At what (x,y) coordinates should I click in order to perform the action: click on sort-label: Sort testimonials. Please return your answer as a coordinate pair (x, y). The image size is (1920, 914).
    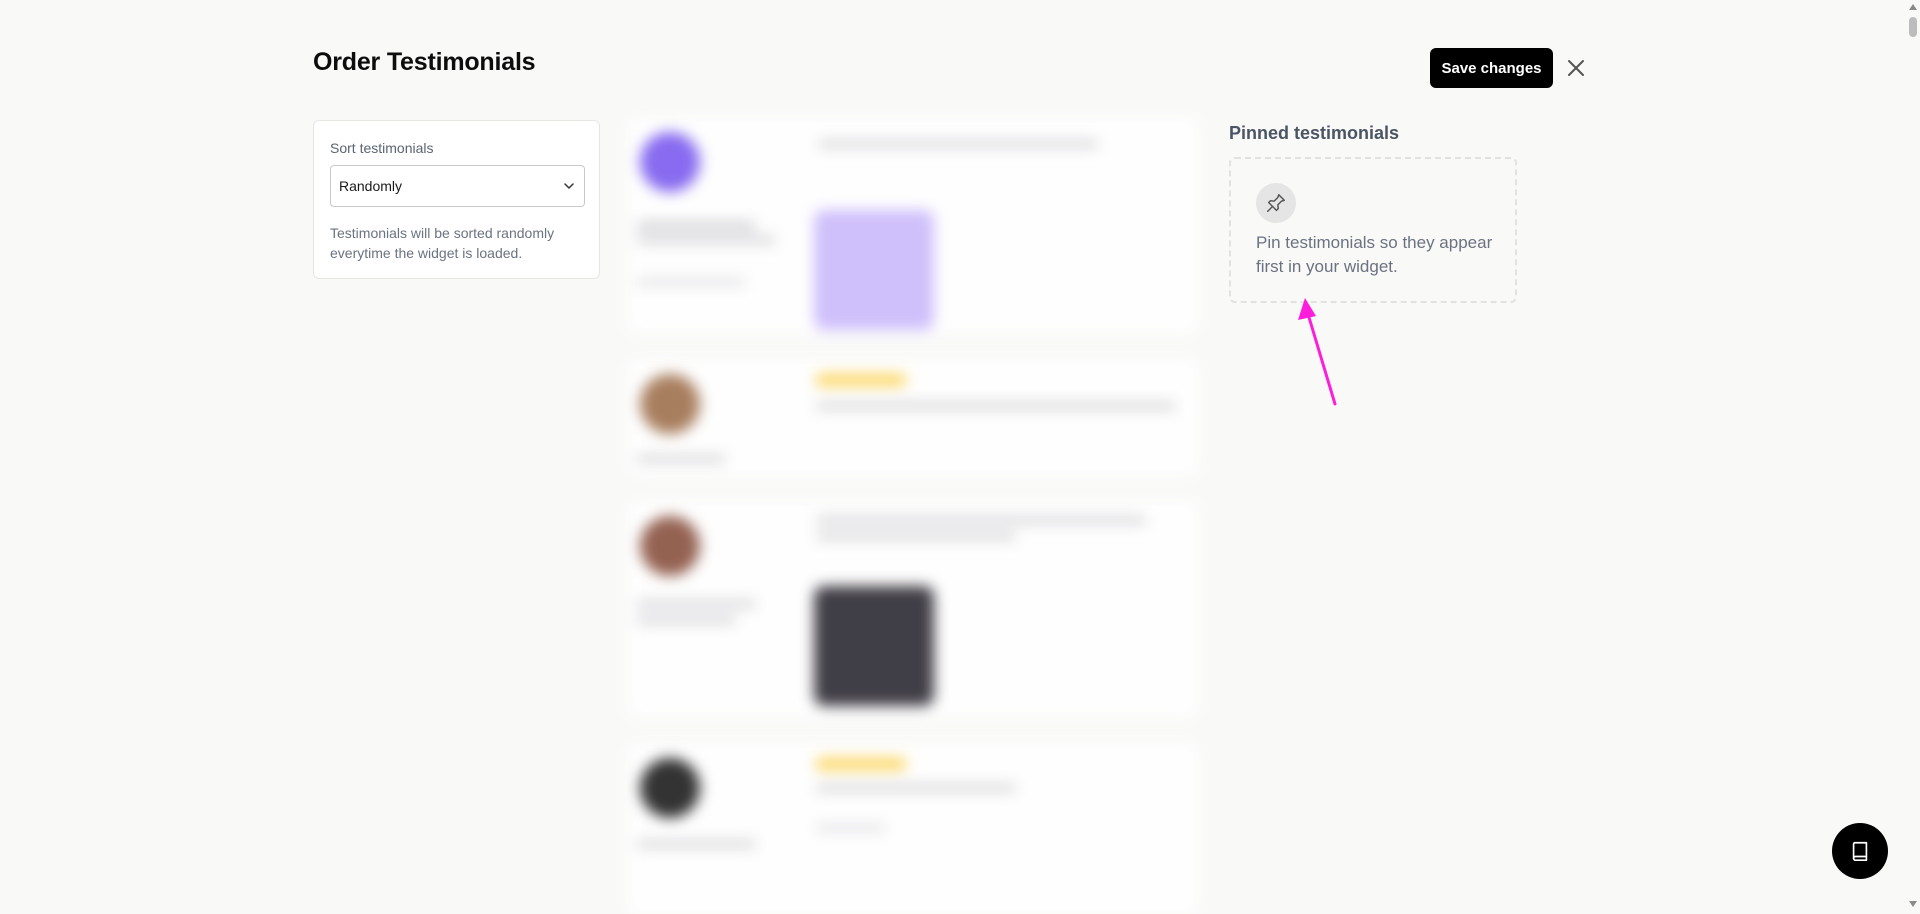
    Looking at the image, I should click on (382, 148).